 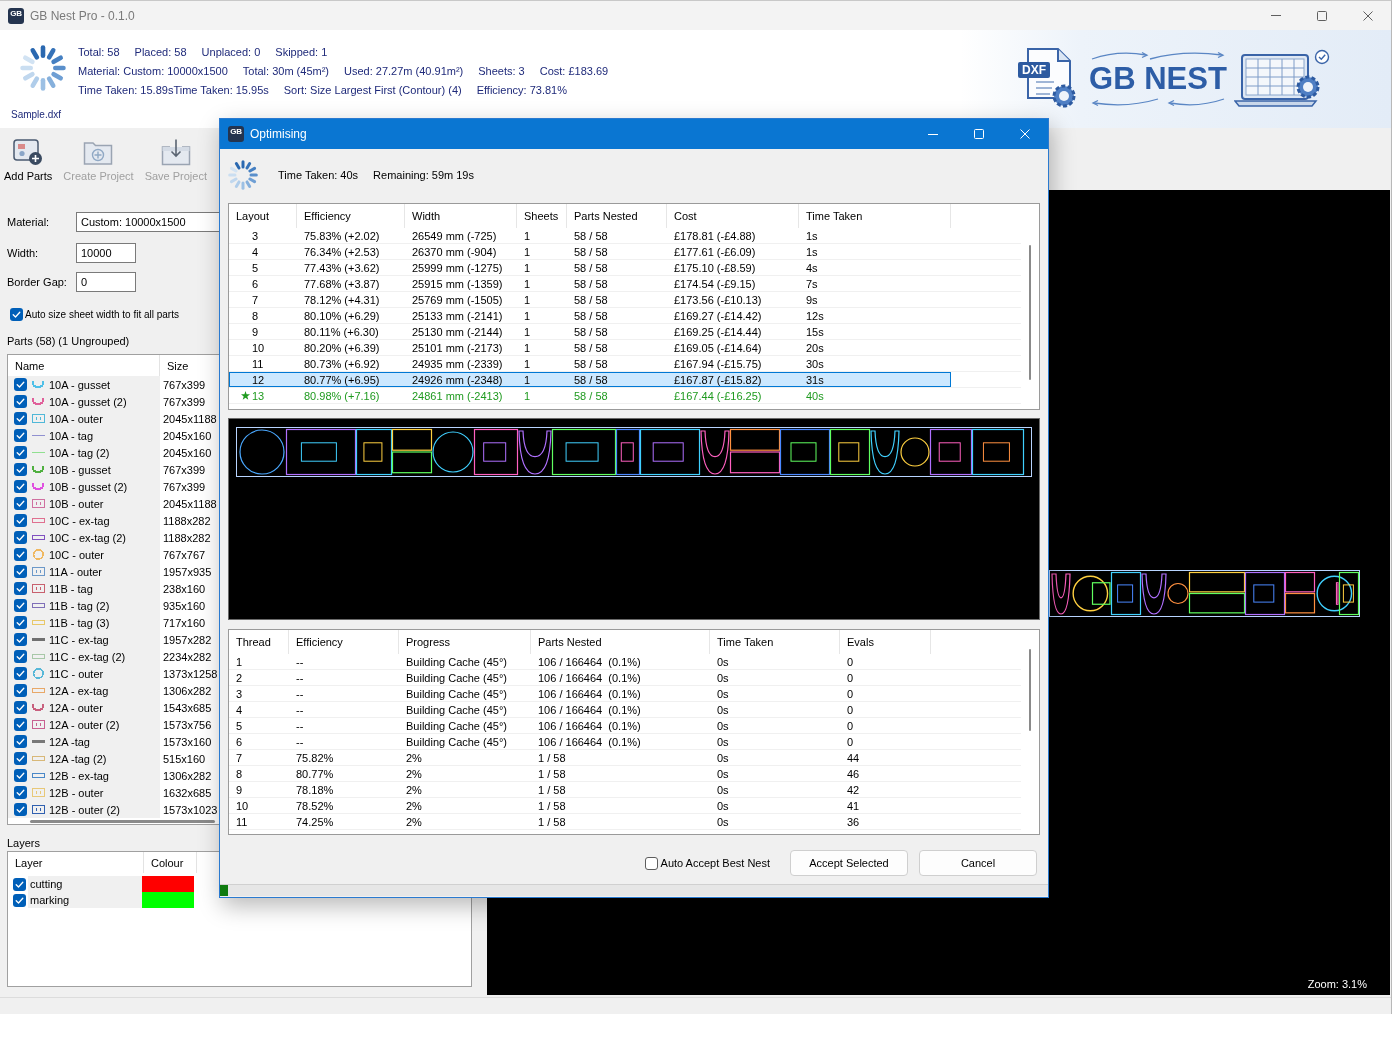 I want to click on table-cell-text: 3, so click(x=239, y=693).